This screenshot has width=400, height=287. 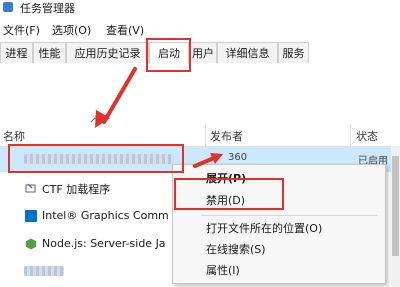 What do you see at coordinates (31, 216) in the screenshot?
I see `intel-graphics-icon` at bounding box center [31, 216].